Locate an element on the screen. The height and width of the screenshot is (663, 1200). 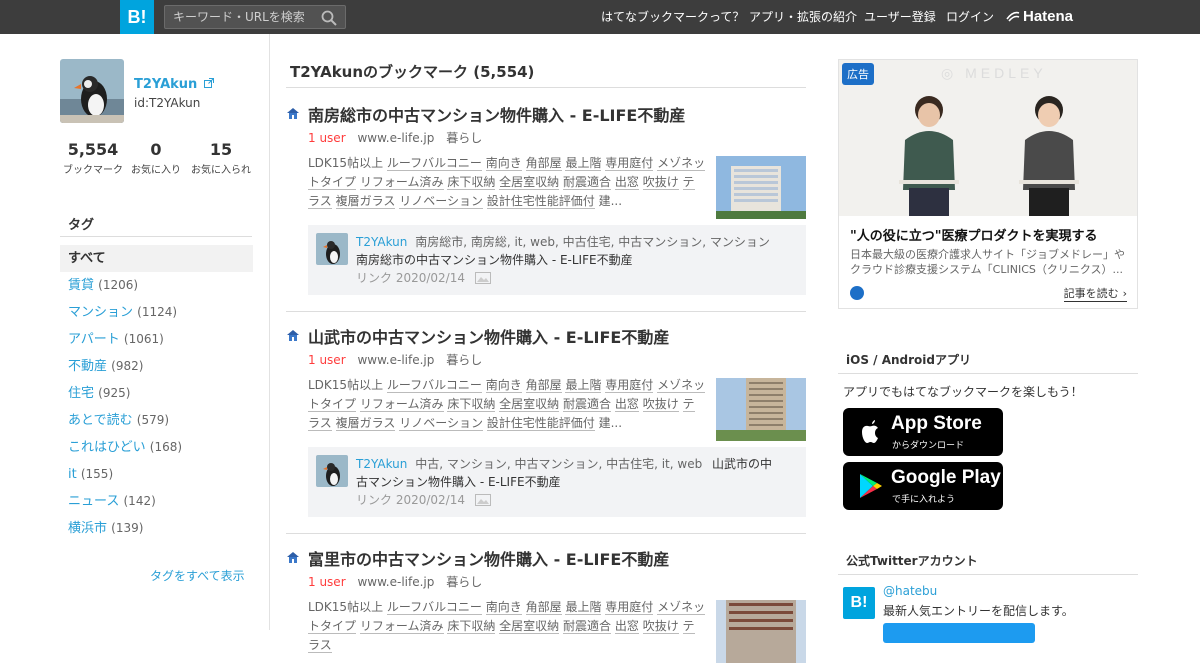
tag-item: 賃貸 (1206) is located at coordinates (125, 285).